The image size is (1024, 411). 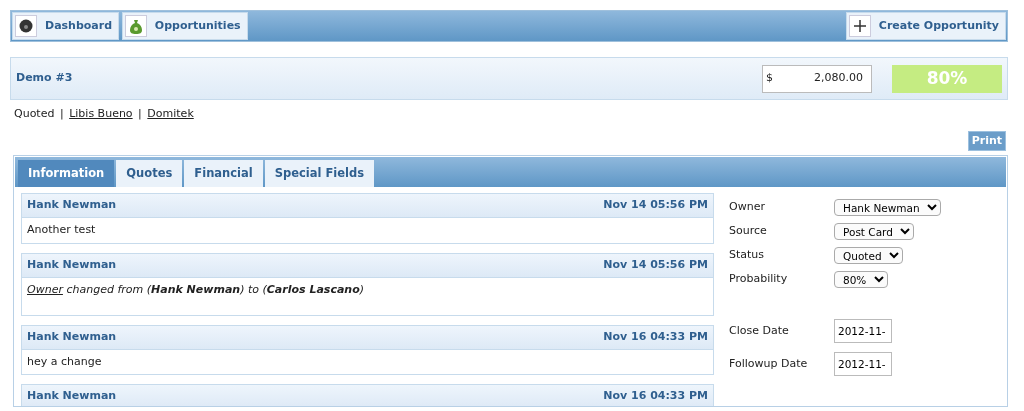 What do you see at coordinates (66, 173) in the screenshot?
I see `tab: Information` at bounding box center [66, 173].